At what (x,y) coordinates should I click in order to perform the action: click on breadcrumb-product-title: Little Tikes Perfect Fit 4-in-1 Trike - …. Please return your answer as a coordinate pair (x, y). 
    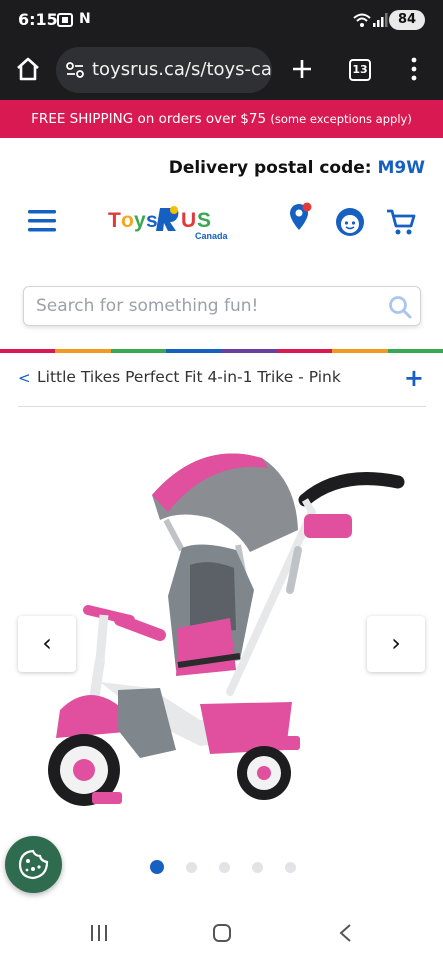
    Looking at the image, I should click on (189, 377).